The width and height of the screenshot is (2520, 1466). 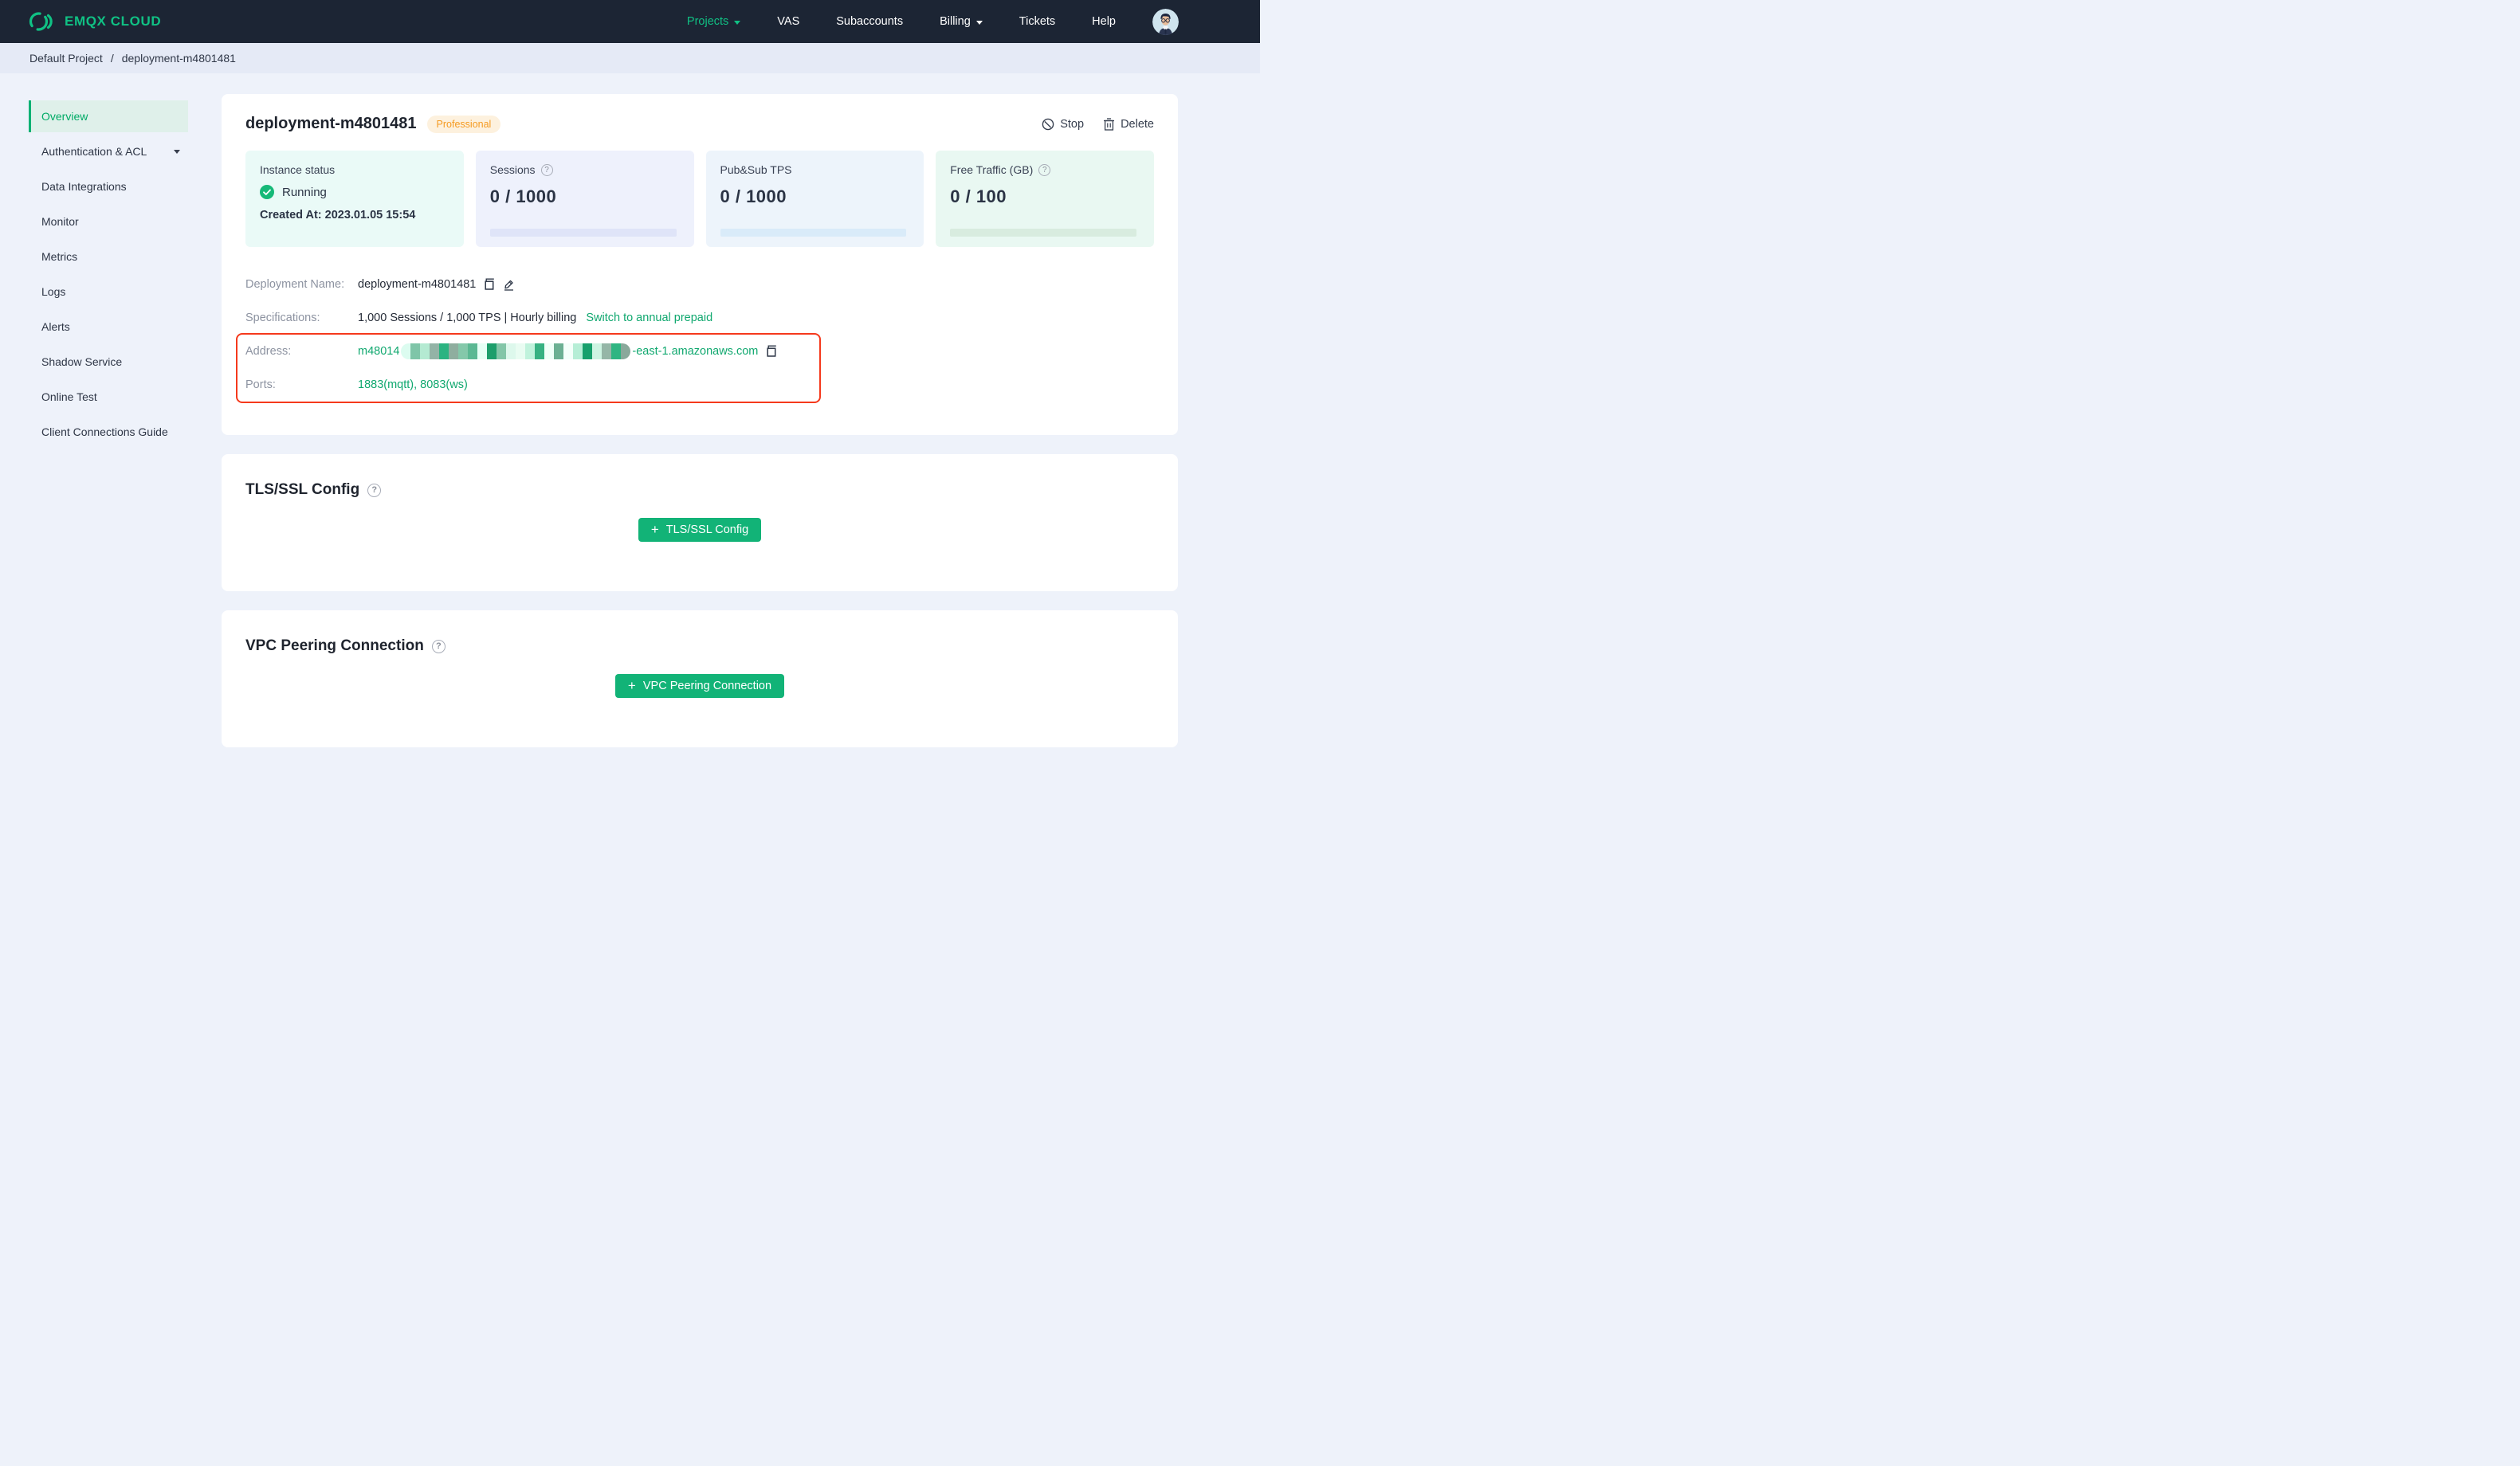 I want to click on sidebar-item-authentication-acl: Authentication & ACL, so click(x=108, y=151).